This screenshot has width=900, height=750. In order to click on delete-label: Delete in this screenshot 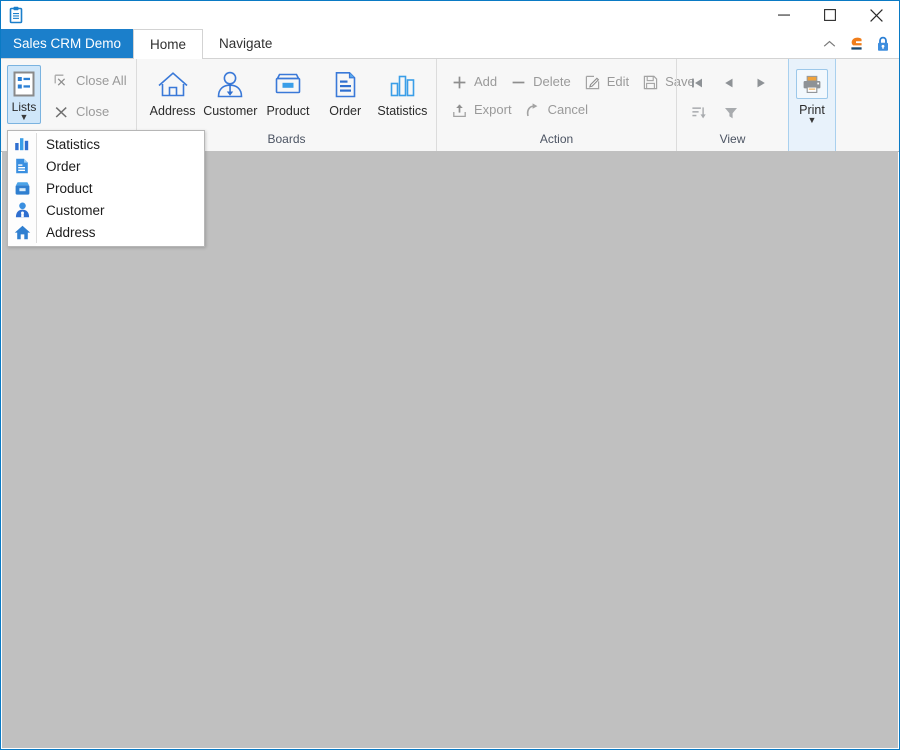, I will do `click(552, 81)`.